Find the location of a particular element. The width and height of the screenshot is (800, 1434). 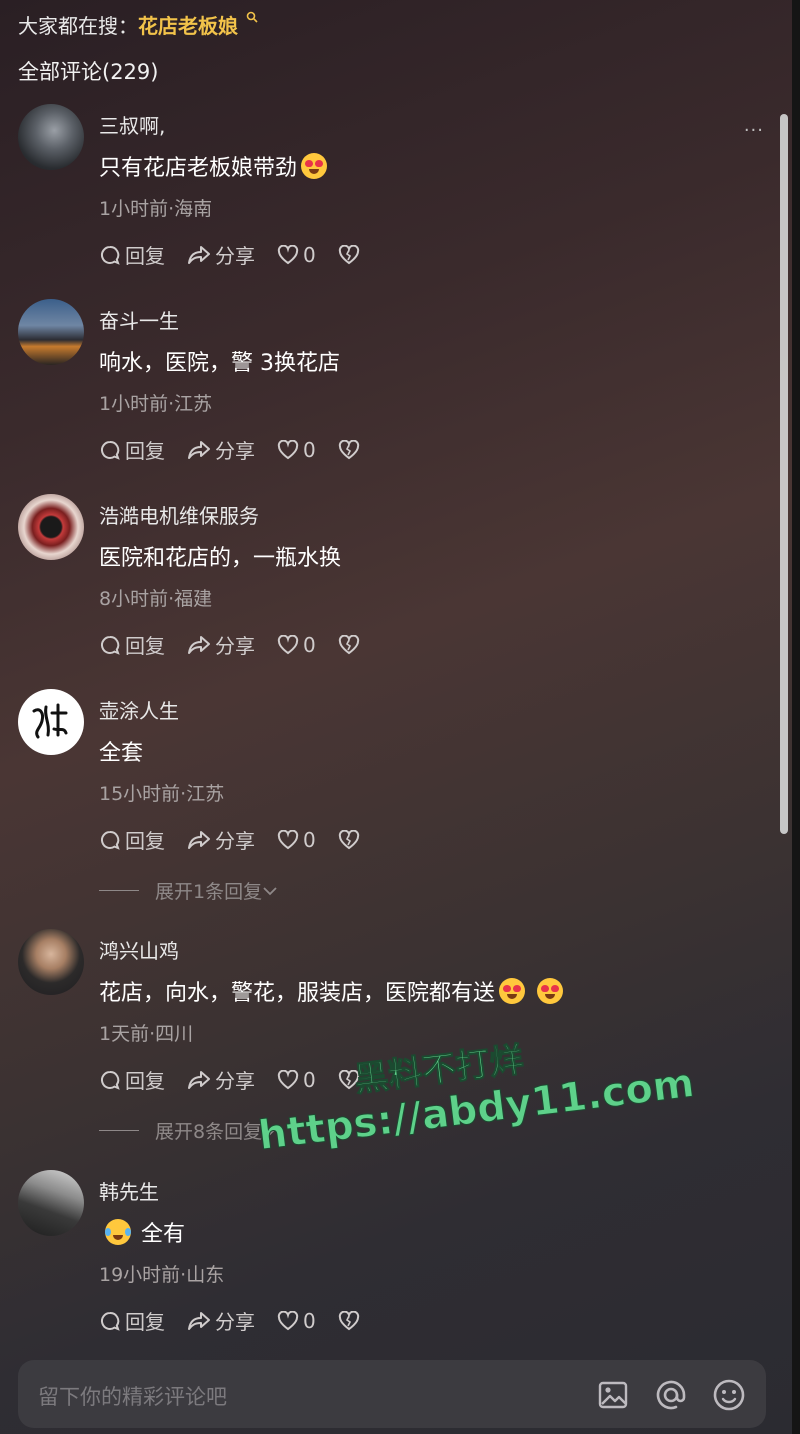

comment-text: 花店，向水，警花，服装店，医院都有送 is located at coordinates (331, 991).